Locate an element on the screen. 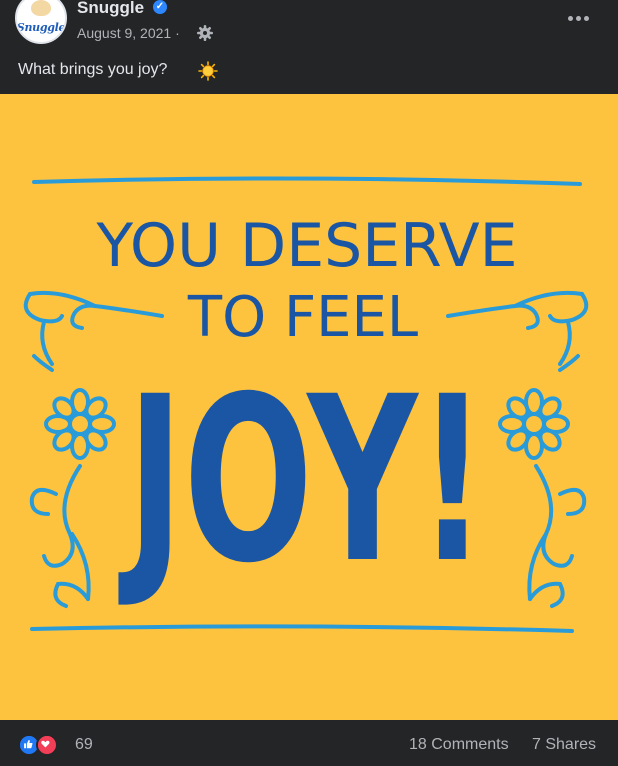 The height and width of the screenshot is (766, 618). right-daisy-icon is located at coordinates (534, 424).